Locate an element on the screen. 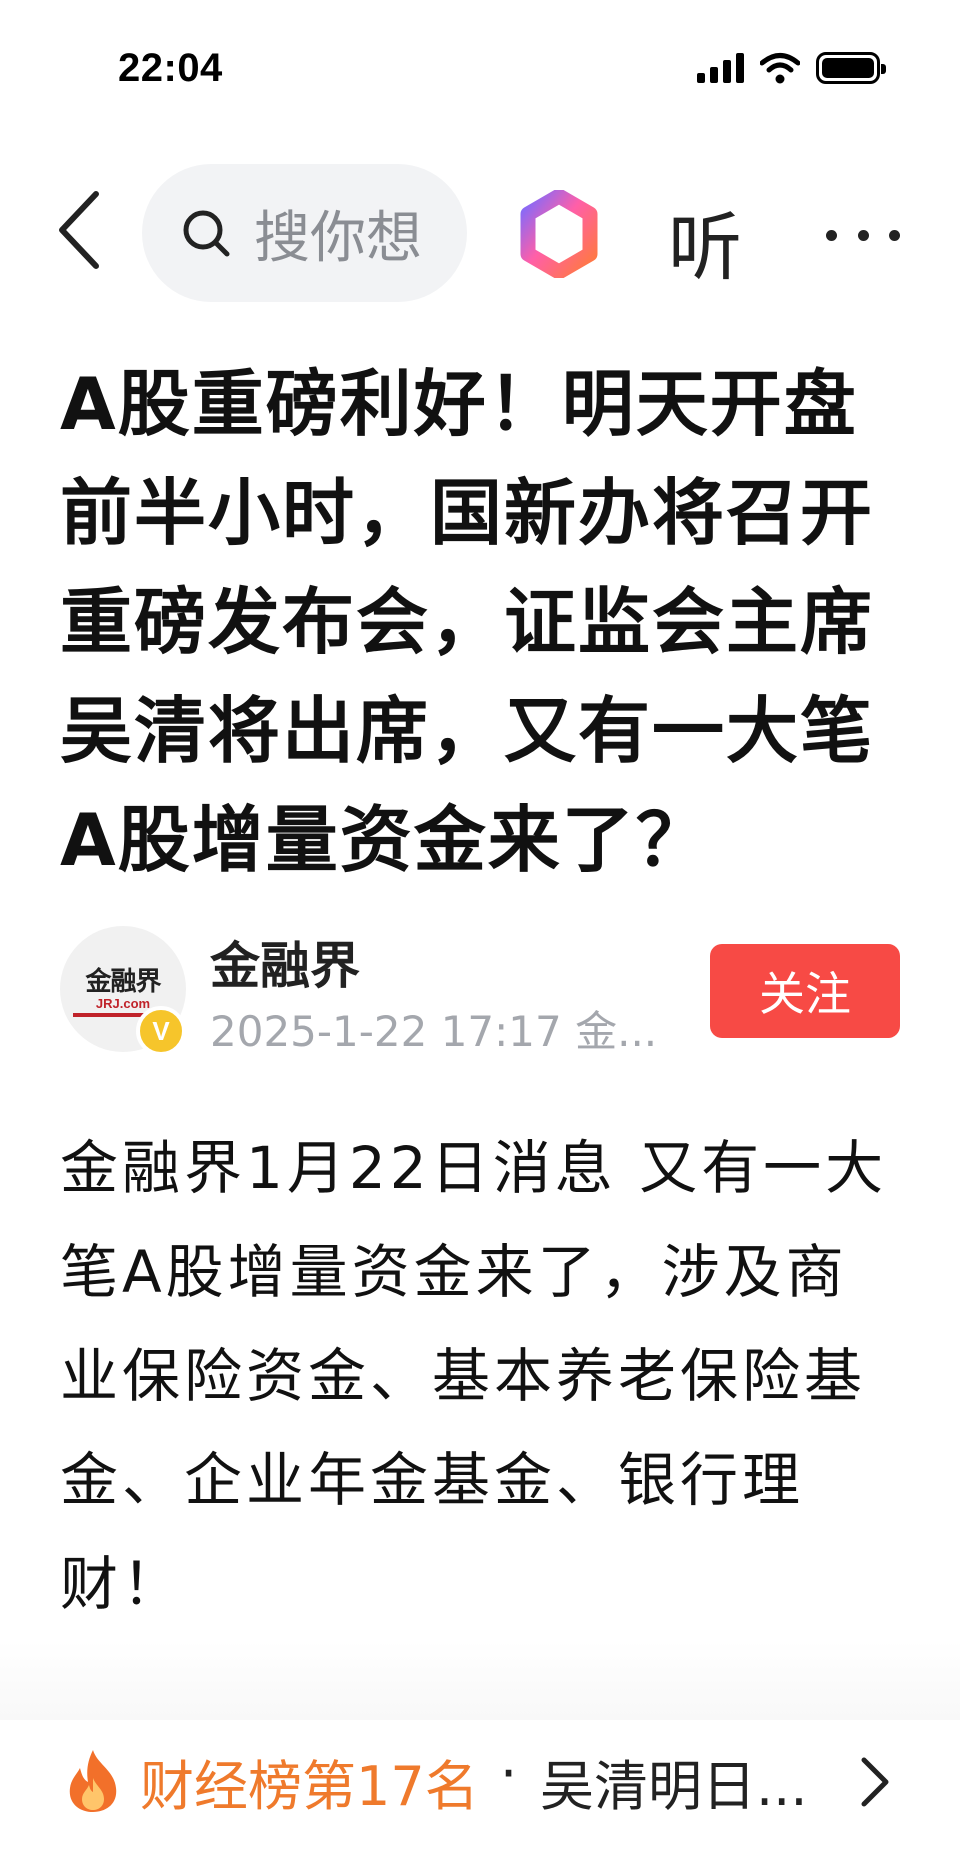 The image size is (960, 1871). ranking-label: 财经榜第17名 is located at coordinates (309, 1786).